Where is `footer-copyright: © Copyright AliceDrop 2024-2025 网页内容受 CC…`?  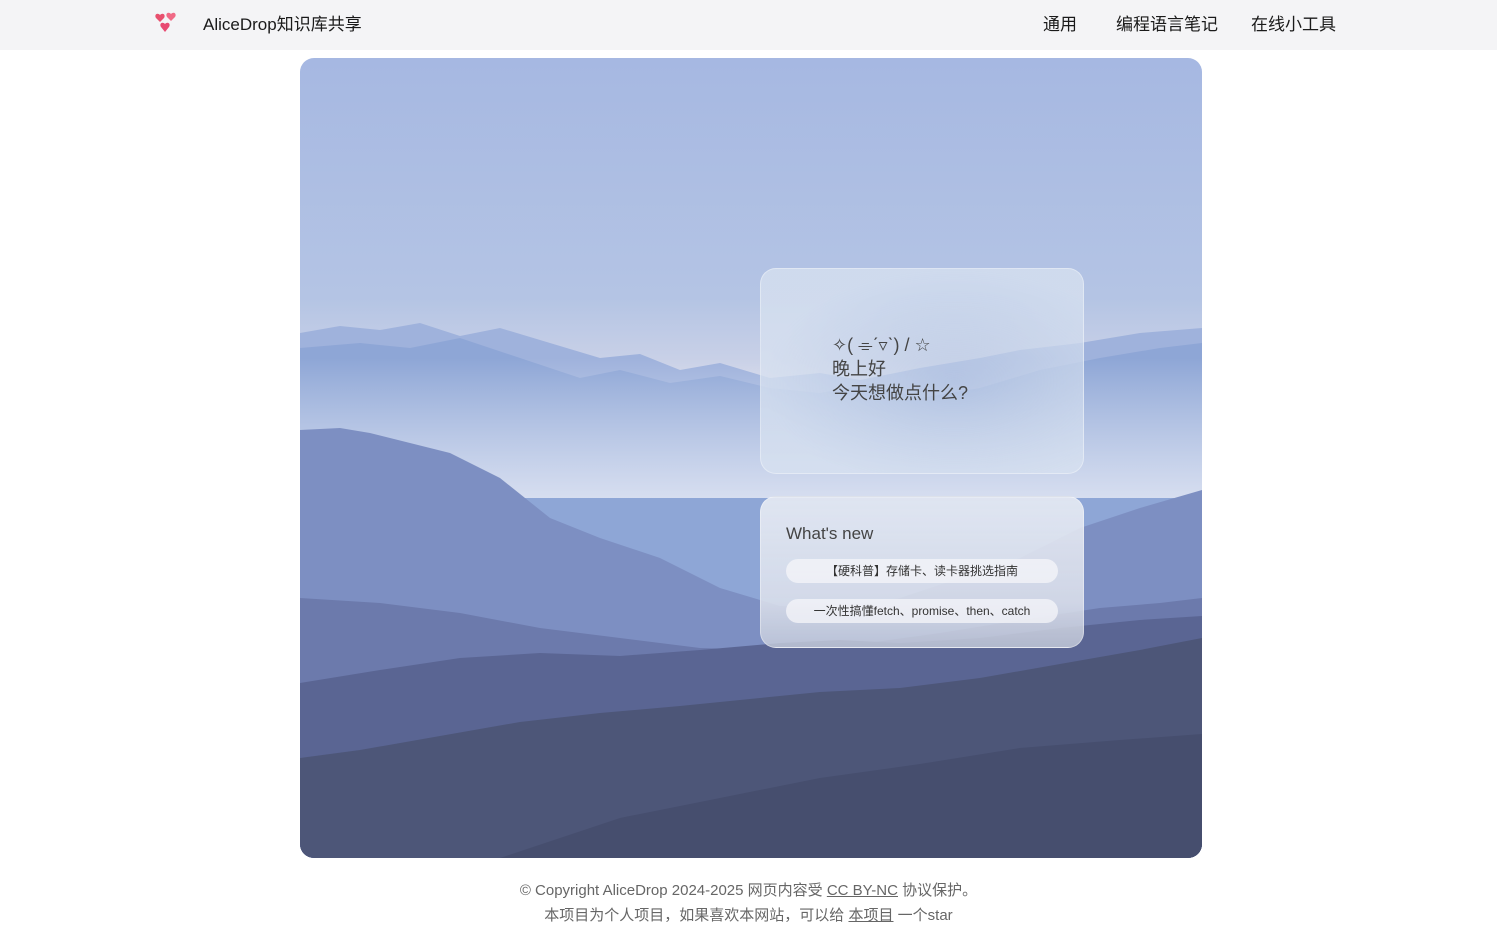
footer-copyright: © Copyright AliceDrop 2024-2025 网页内容受 CC… is located at coordinates (748, 889).